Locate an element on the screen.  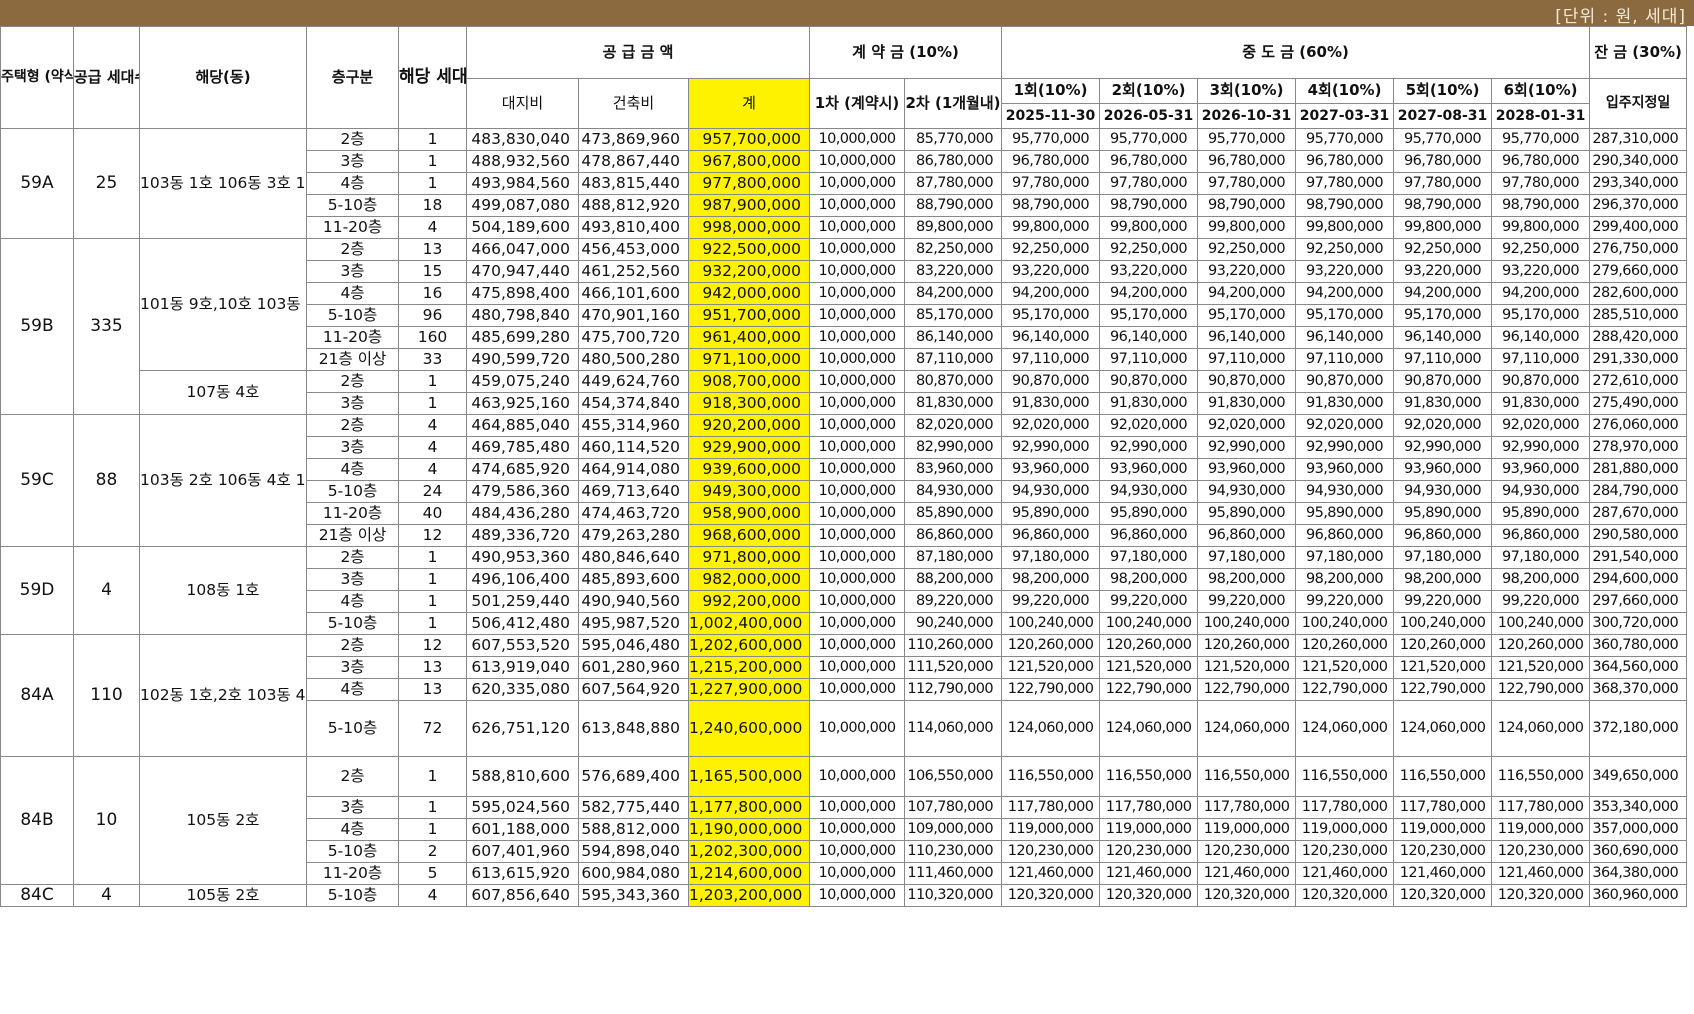
cell-land: 595,024,560 is located at coordinates (522, 807).